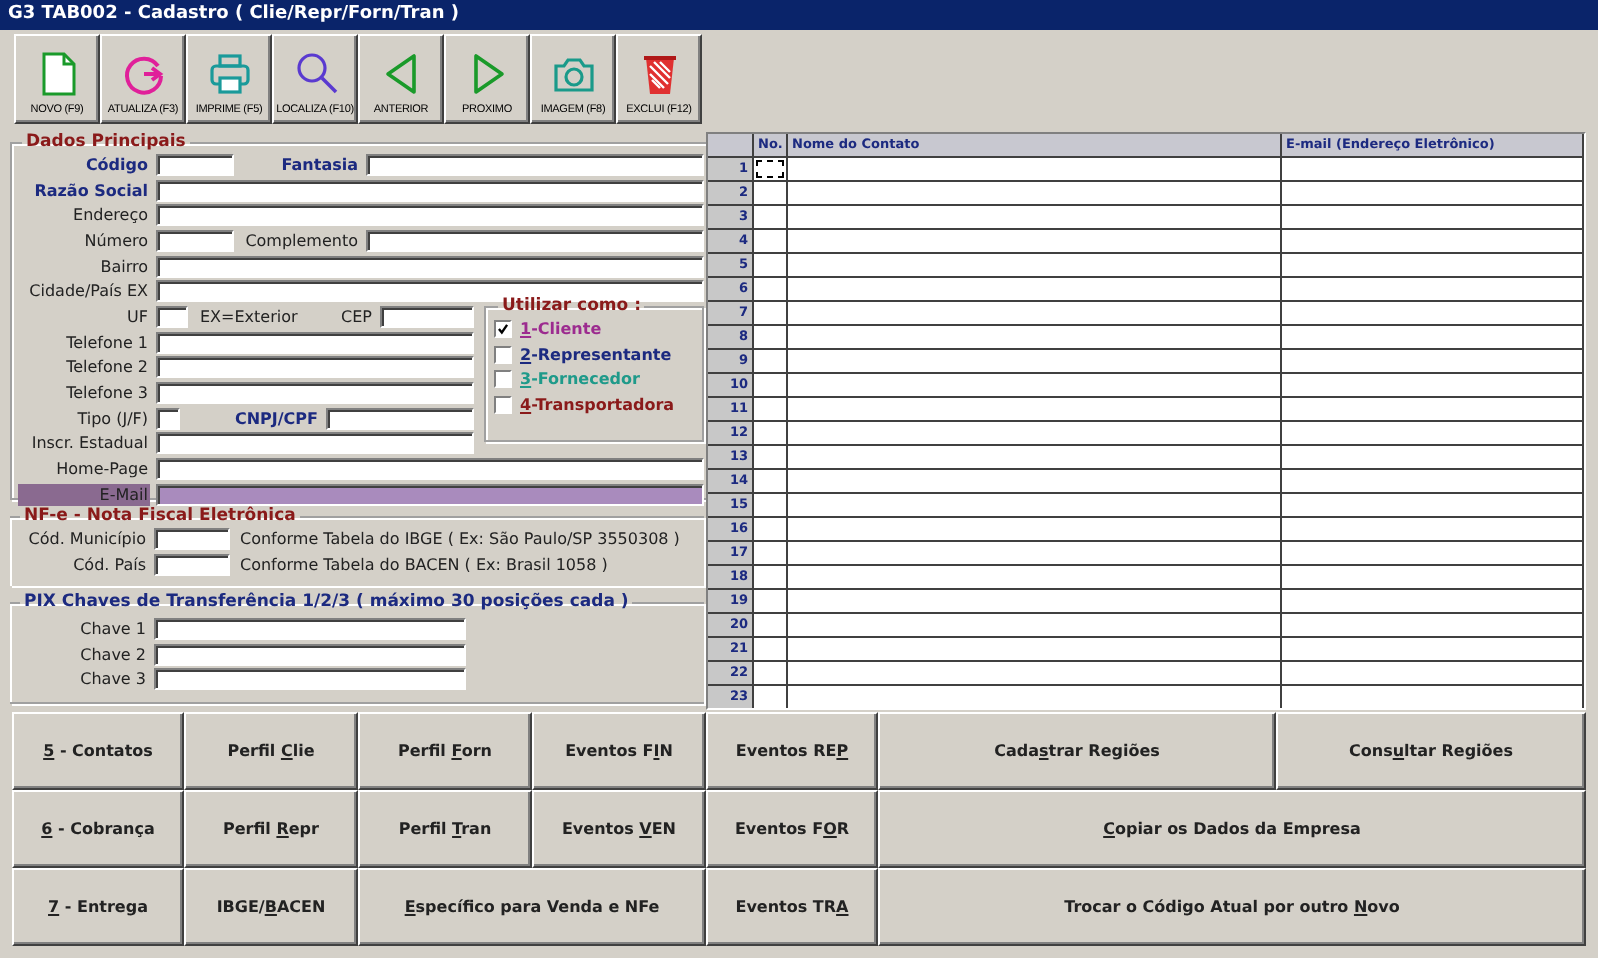 The image size is (1598, 958). What do you see at coordinates (271, 751) in the screenshot?
I see `action-button: Perfil Clie` at bounding box center [271, 751].